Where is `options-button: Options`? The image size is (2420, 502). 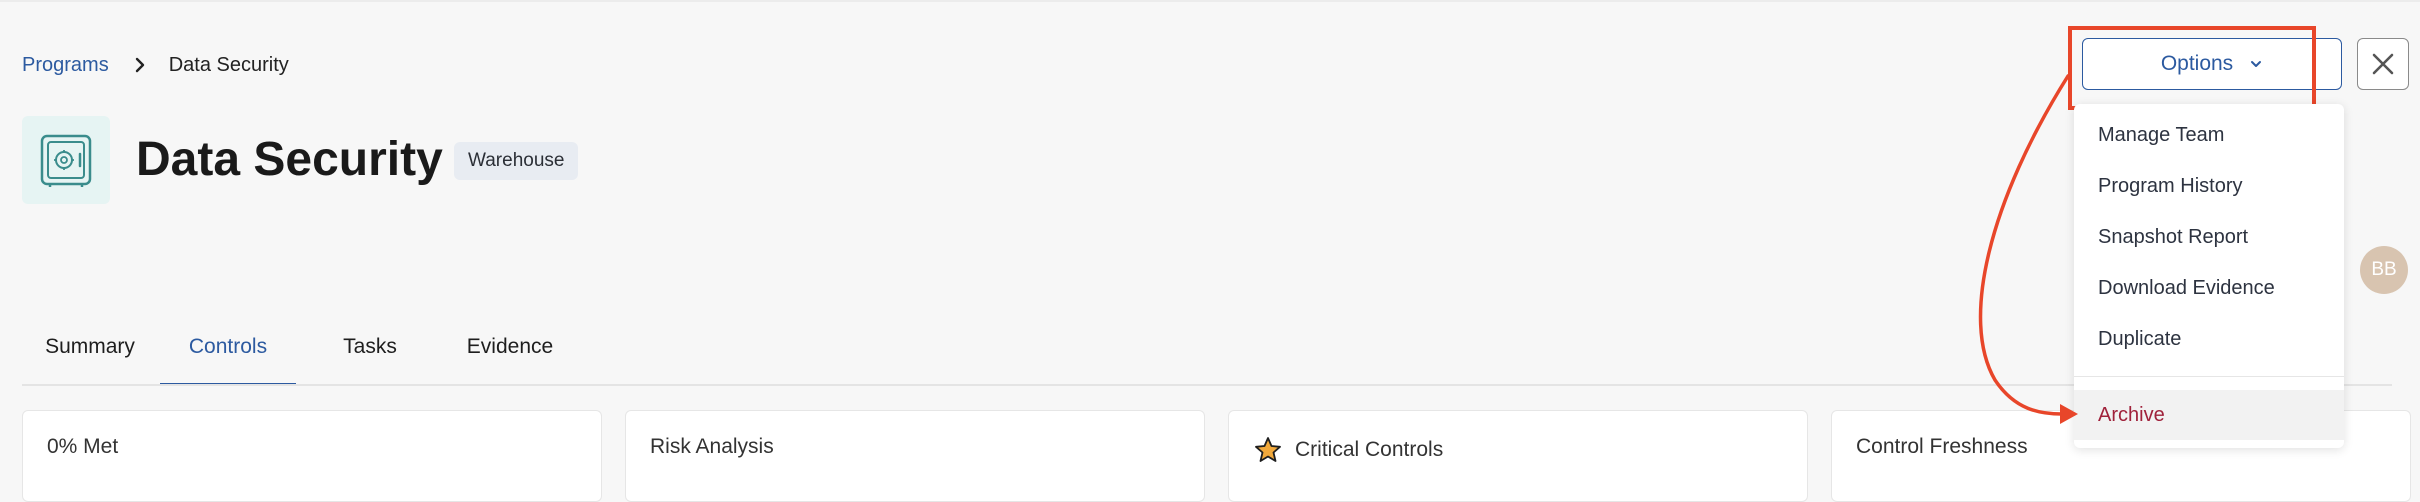 options-button: Options is located at coordinates (2212, 64).